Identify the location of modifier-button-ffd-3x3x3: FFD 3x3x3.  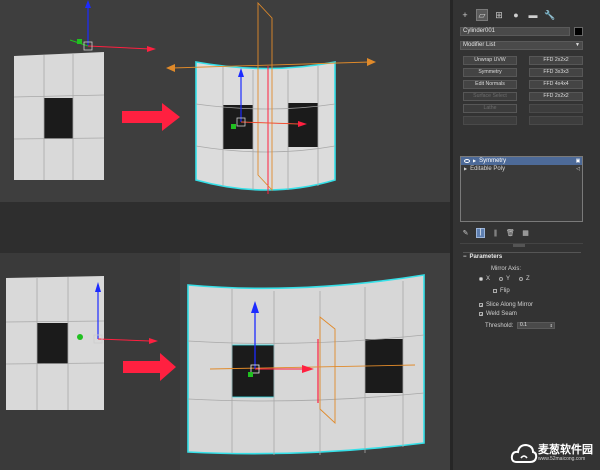
(556, 72).